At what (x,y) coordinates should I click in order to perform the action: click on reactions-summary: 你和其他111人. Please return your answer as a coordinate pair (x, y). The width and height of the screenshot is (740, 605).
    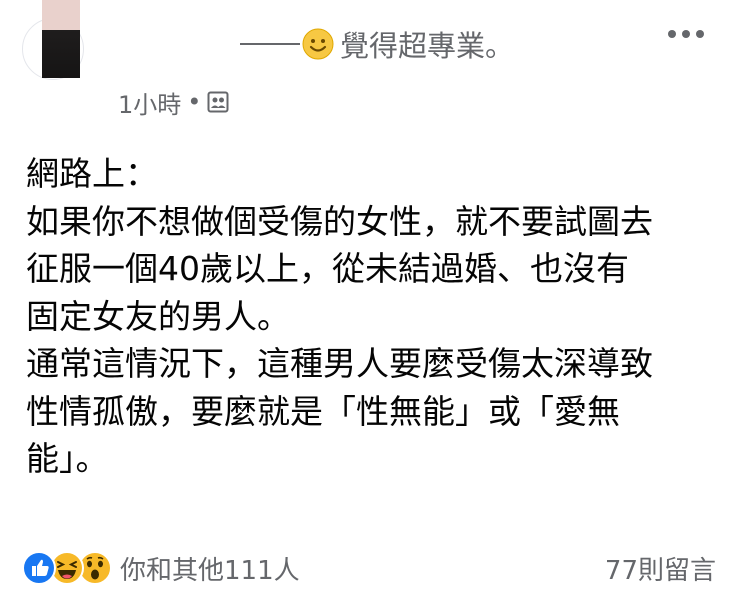
    Looking at the image, I should click on (161, 568).